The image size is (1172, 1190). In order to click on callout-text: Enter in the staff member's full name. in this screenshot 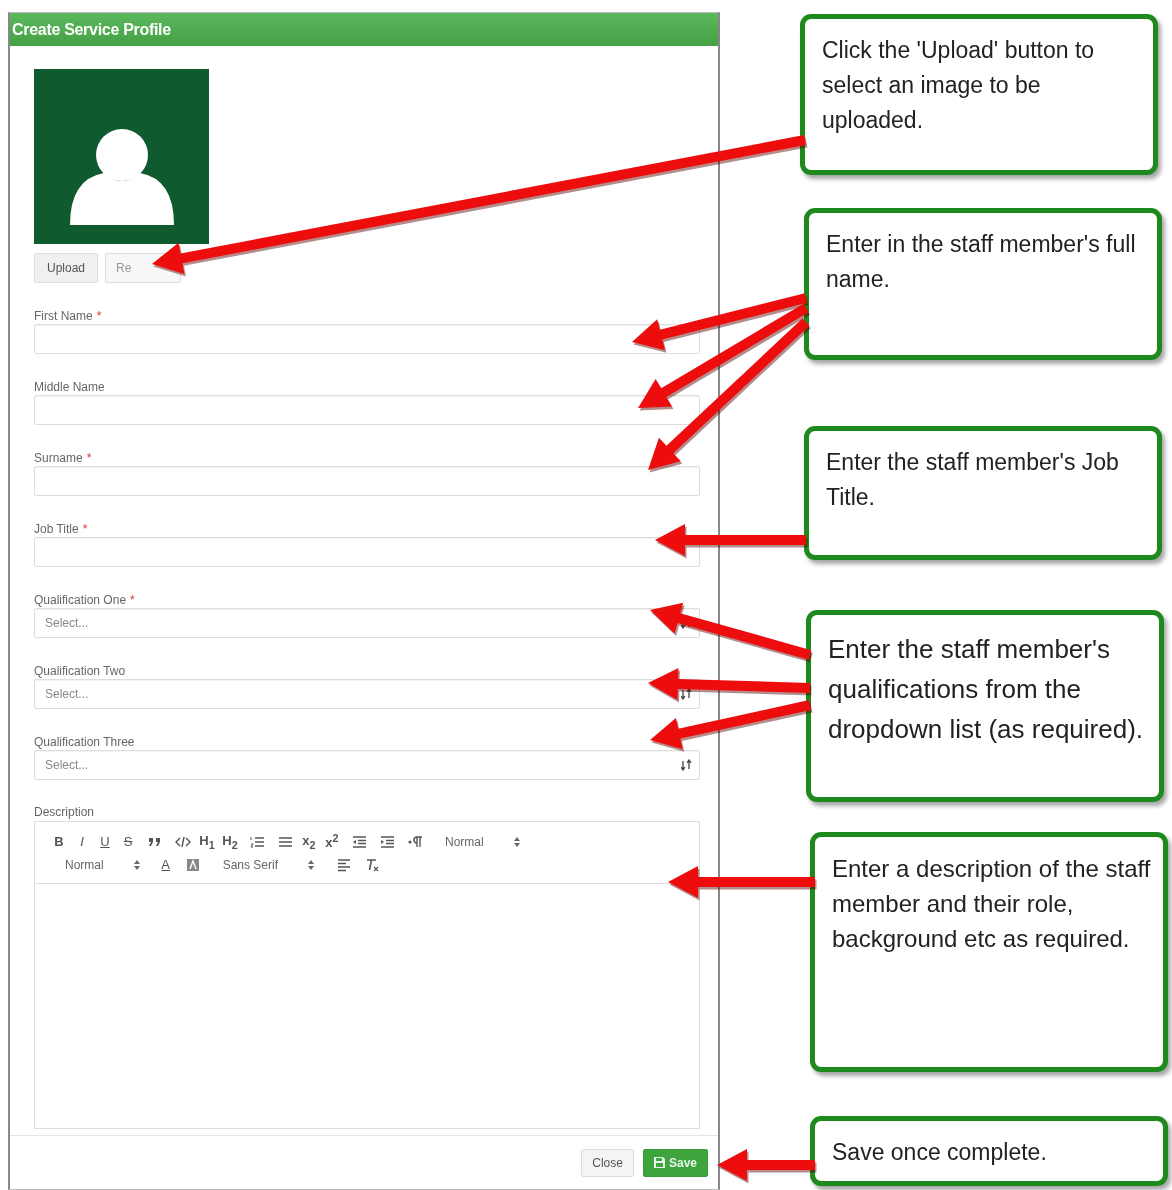, I will do `click(981, 262)`.